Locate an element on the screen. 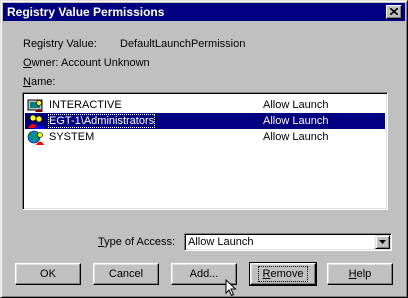 Image resolution: width=408 pixels, height=298 pixels. type-of-access-label-rest: ype of Access: is located at coordinates (140, 242).